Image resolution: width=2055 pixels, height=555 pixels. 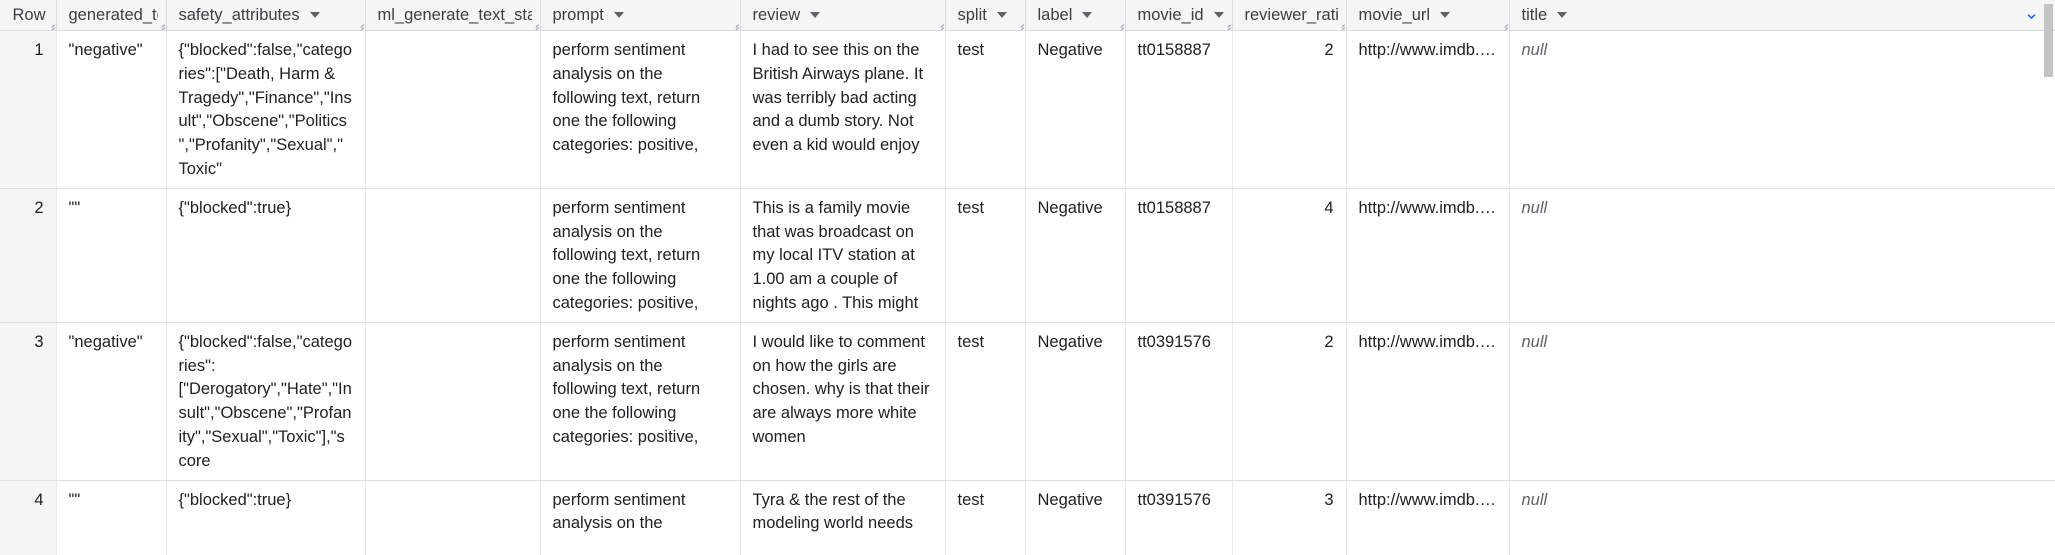 What do you see at coordinates (972, 14) in the screenshot?
I see `column-header-label-split: split` at bounding box center [972, 14].